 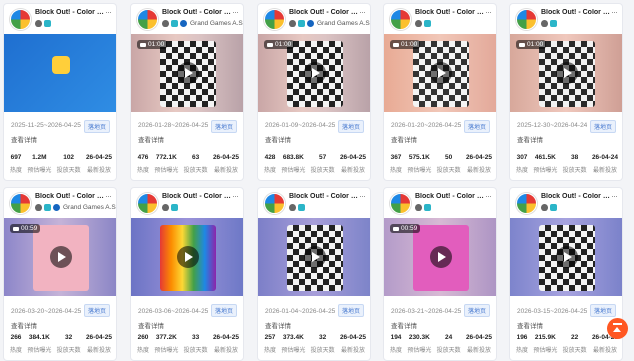 I want to click on apple-icon, so click(x=38, y=23).